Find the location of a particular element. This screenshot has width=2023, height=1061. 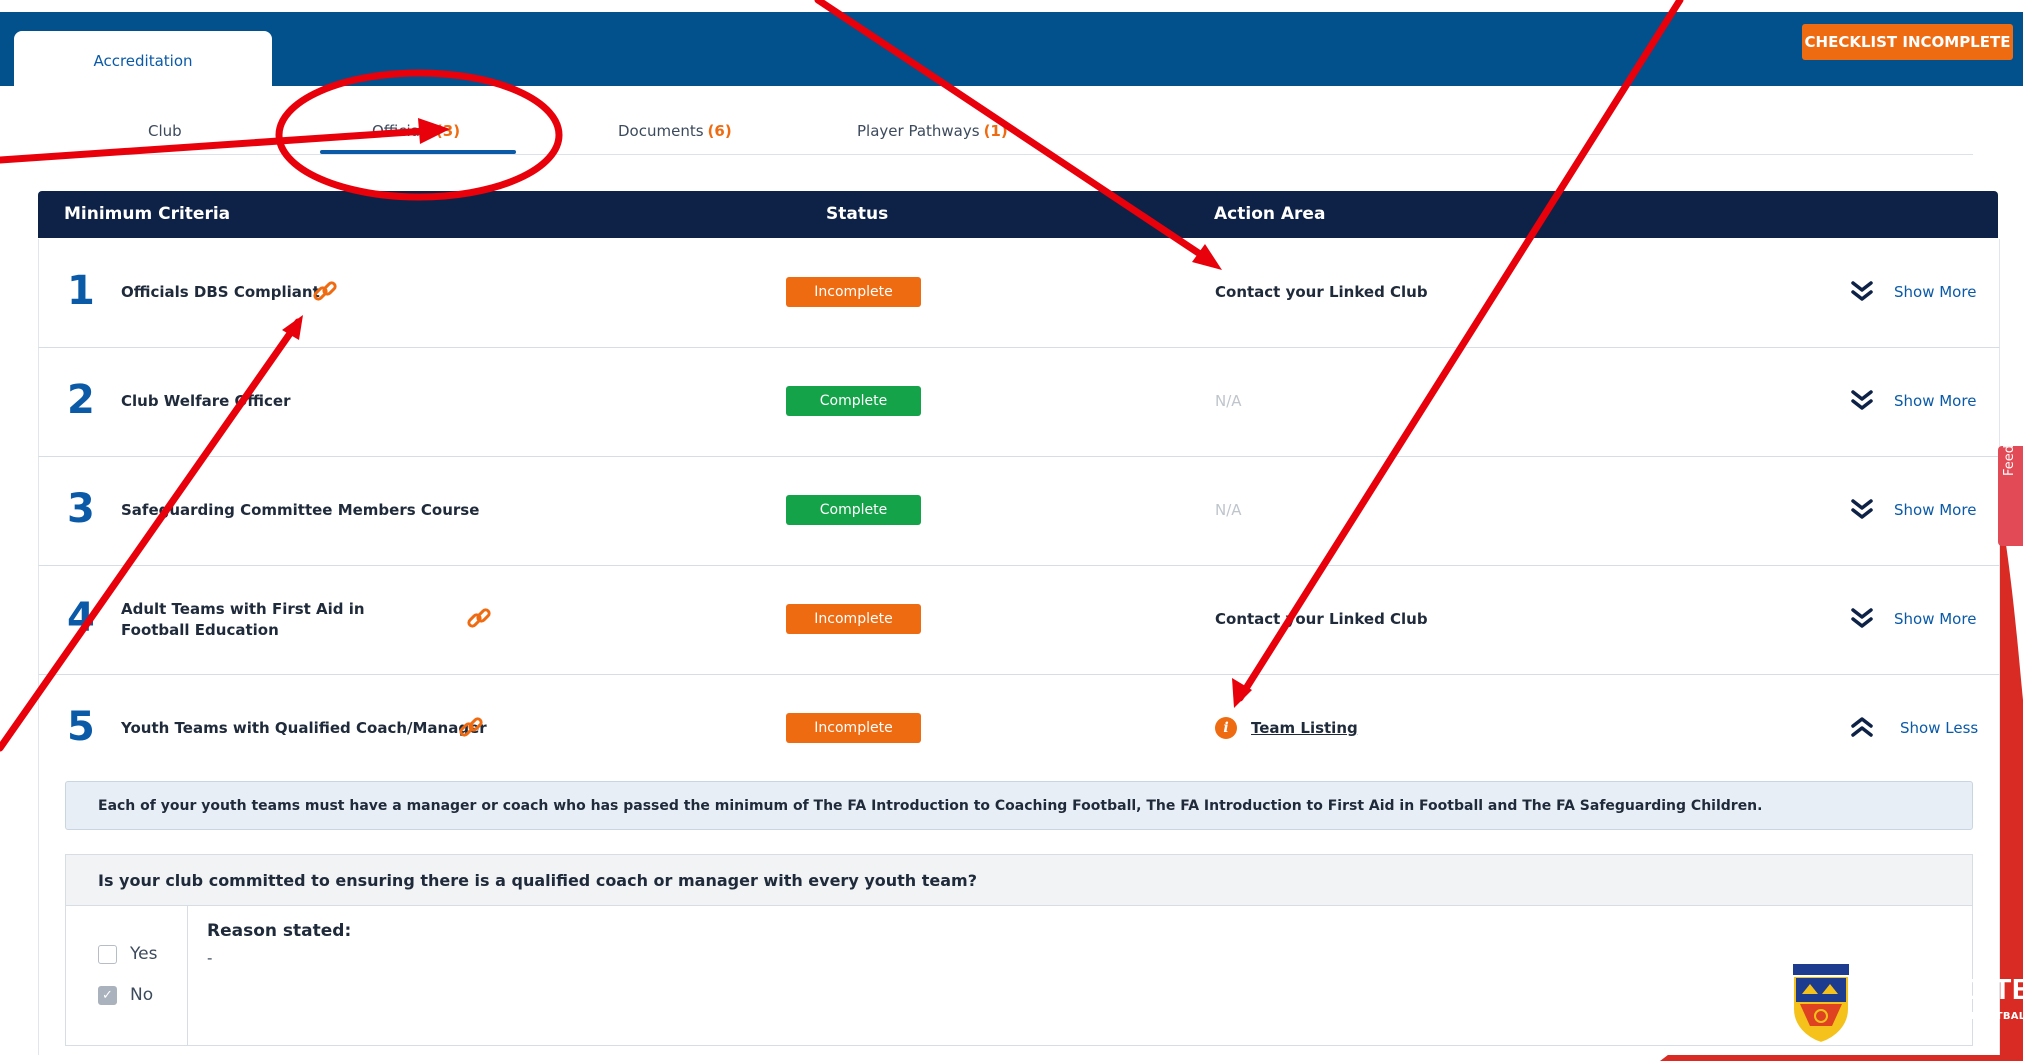

feedback-tab: Feedback is located at coordinates (2010, 480).